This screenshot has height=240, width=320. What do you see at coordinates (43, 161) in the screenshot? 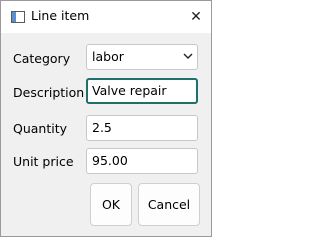
I see `unit-price-label: Unit price` at bounding box center [43, 161].